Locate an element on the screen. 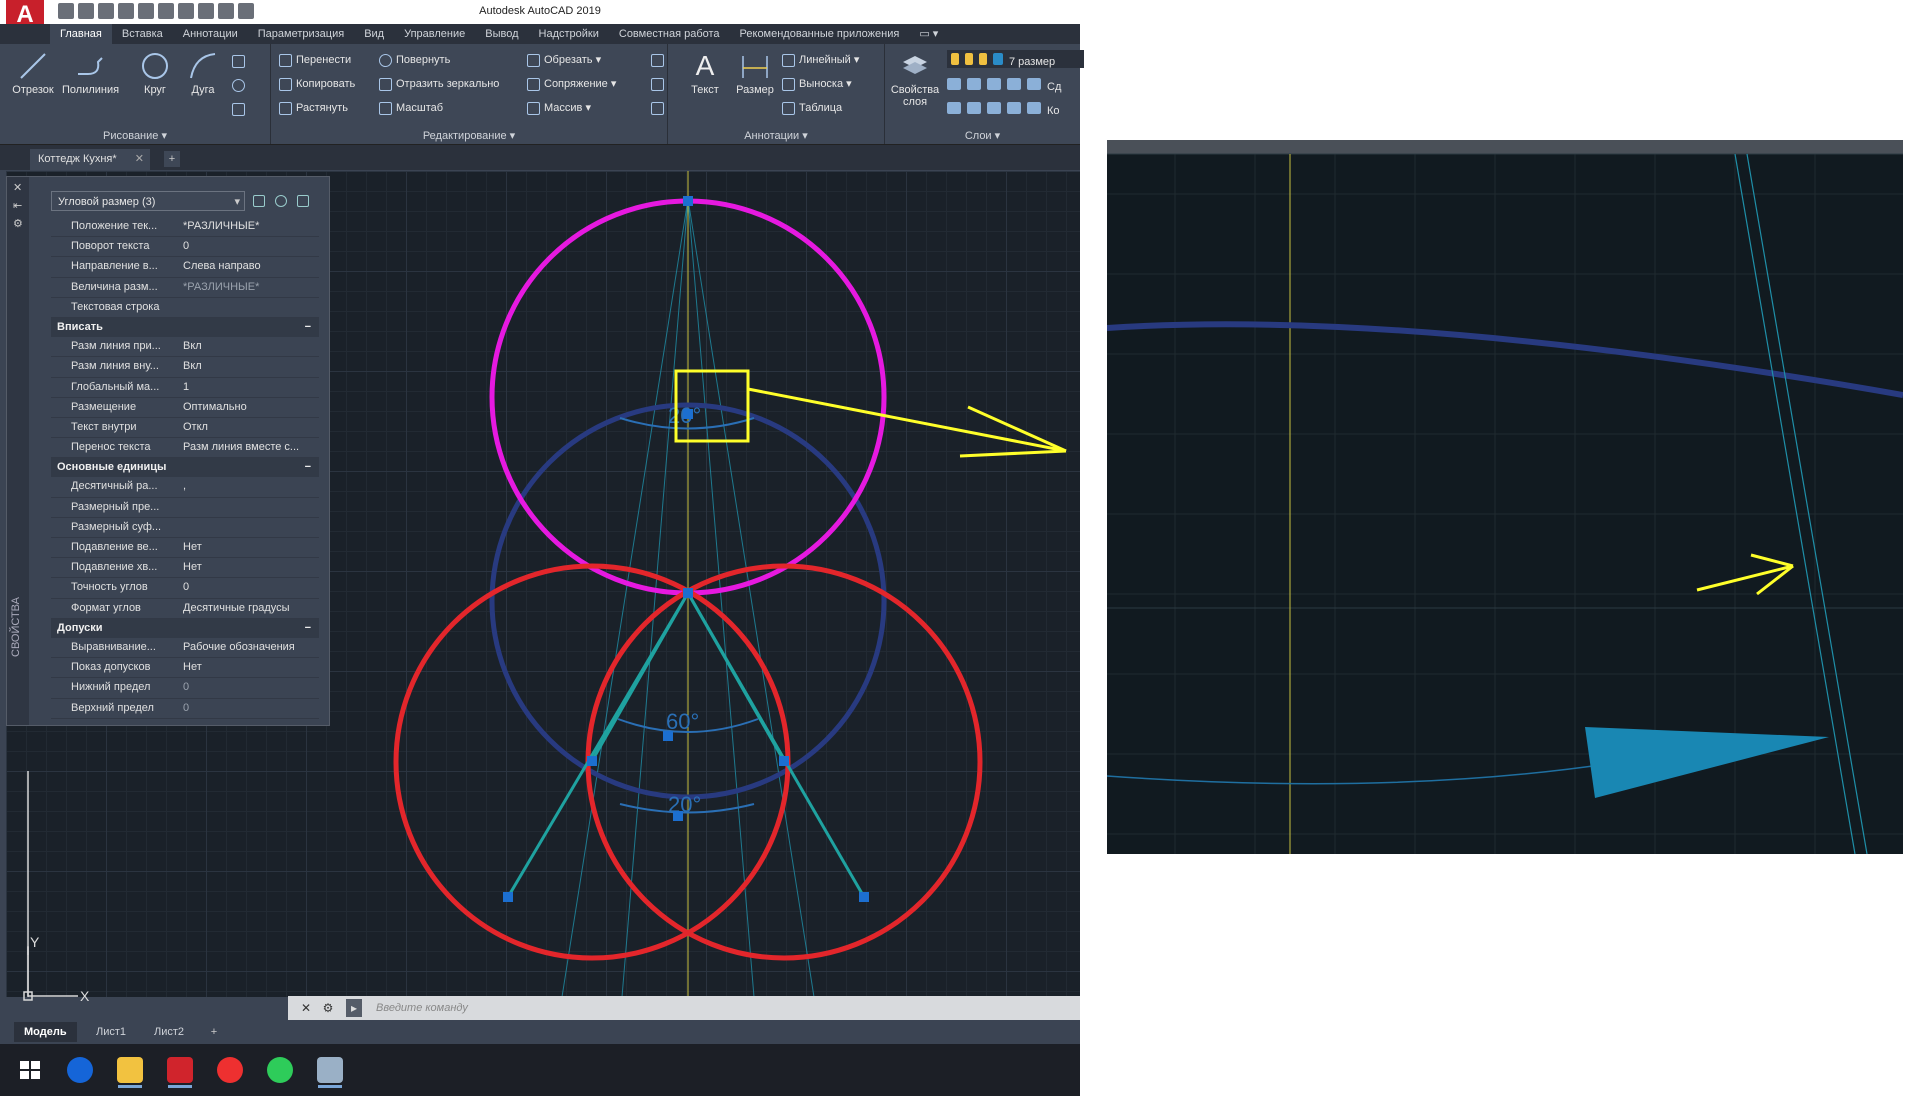 The width and height of the screenshot is (1920, 1096). tab-layout2: Лист2 is located at coordinates (169, 1032).